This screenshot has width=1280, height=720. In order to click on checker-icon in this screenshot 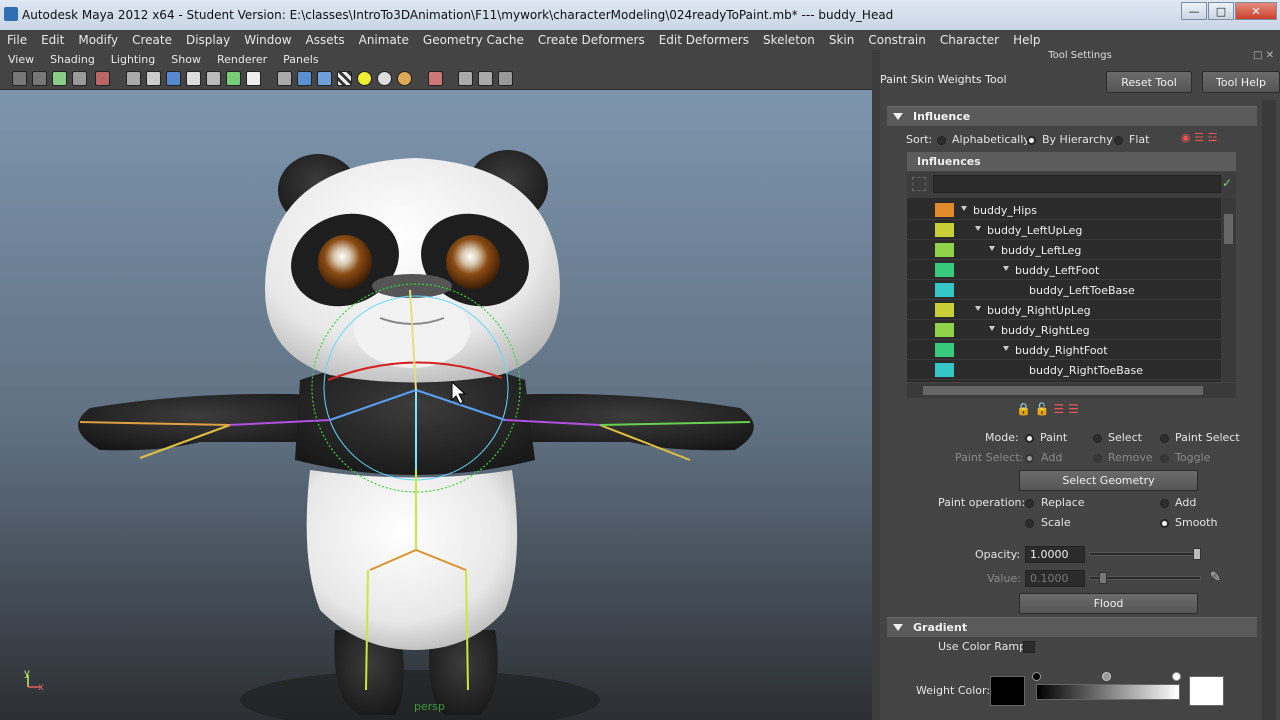, I will do `click(344, 78)`.